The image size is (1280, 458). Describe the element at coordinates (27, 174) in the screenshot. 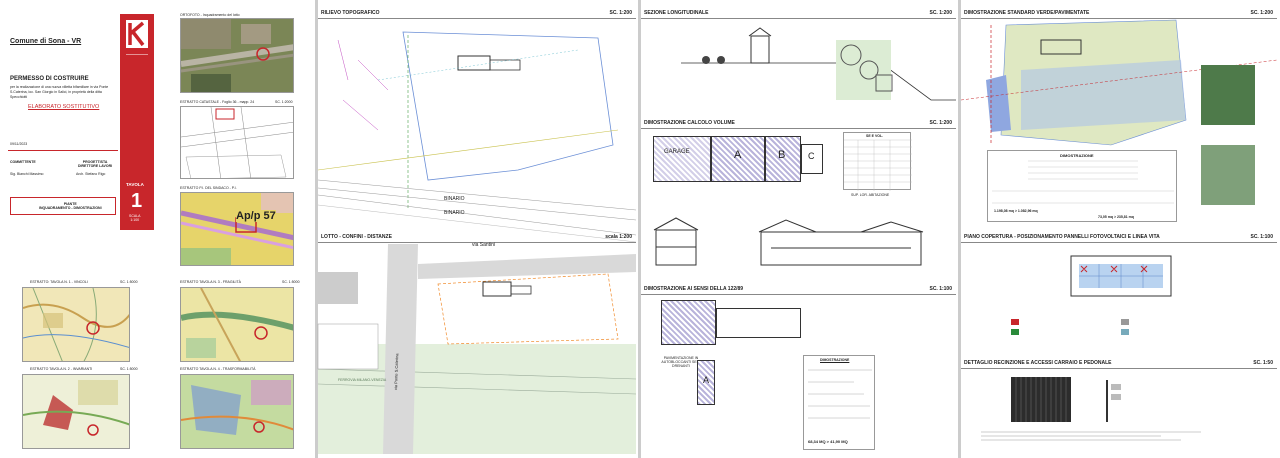

I see `committente-name: Sig. Bianchi Massimo` at that location.